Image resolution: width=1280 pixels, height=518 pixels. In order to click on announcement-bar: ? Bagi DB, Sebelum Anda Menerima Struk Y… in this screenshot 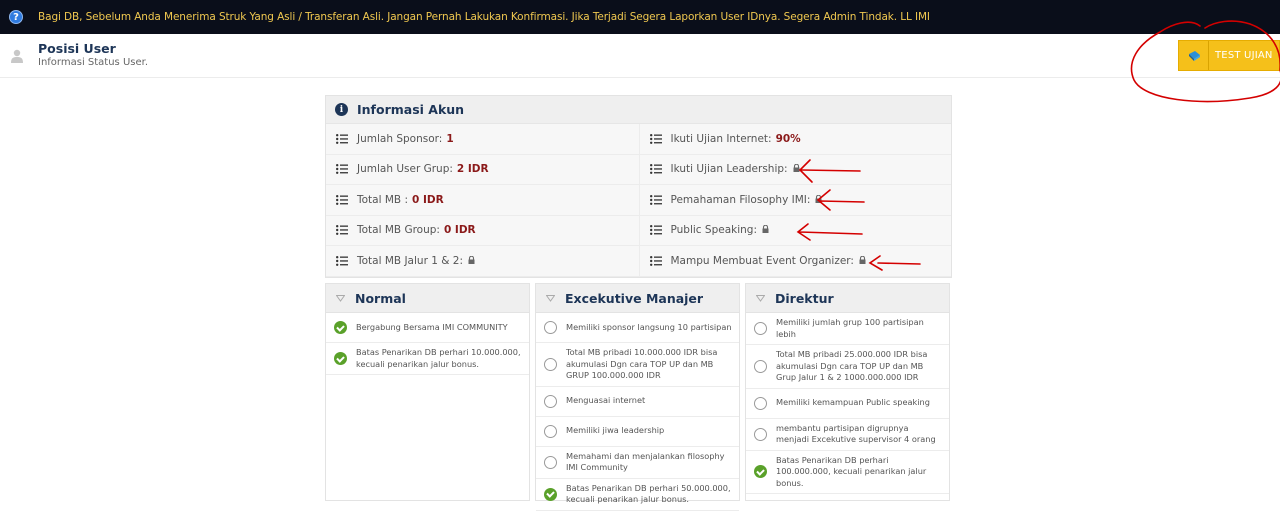, I will do `click(640, 17)`.